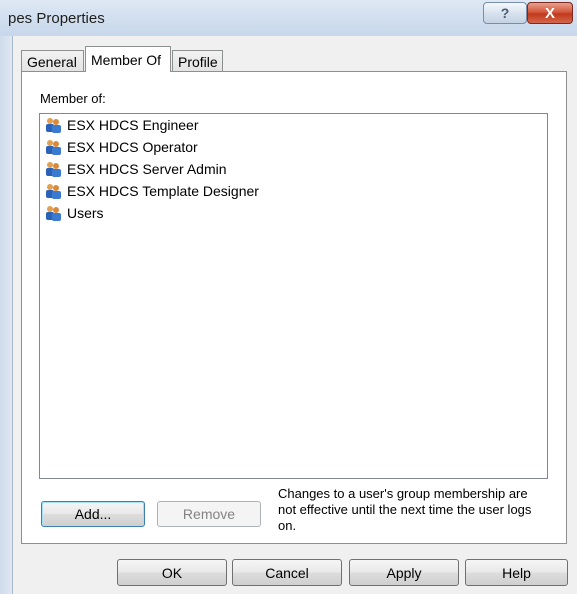 The height and width of the screenshot is (594, 577). I want to click on member-of-label: Member of:, so click(73, 98).